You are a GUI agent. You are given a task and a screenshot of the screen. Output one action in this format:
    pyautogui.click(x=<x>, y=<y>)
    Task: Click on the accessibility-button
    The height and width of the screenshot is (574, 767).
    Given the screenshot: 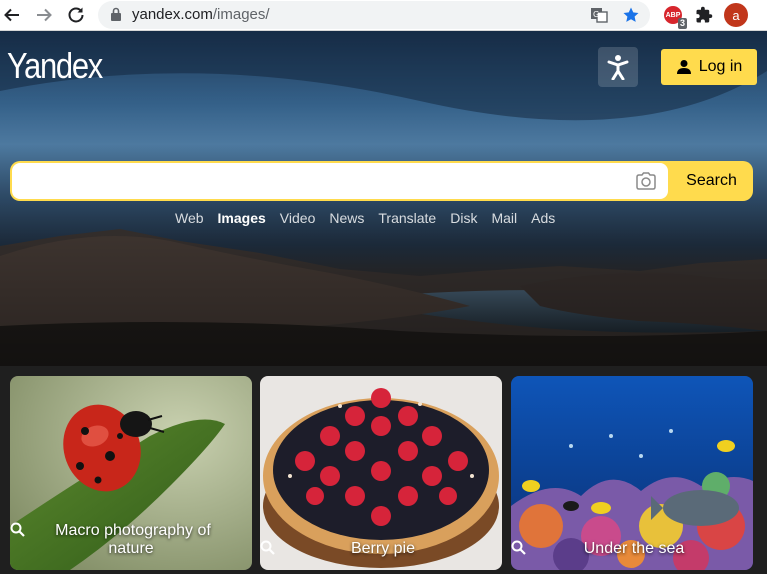 What is the action you would take?
    pyautogui.click(x=618, y=67)
    